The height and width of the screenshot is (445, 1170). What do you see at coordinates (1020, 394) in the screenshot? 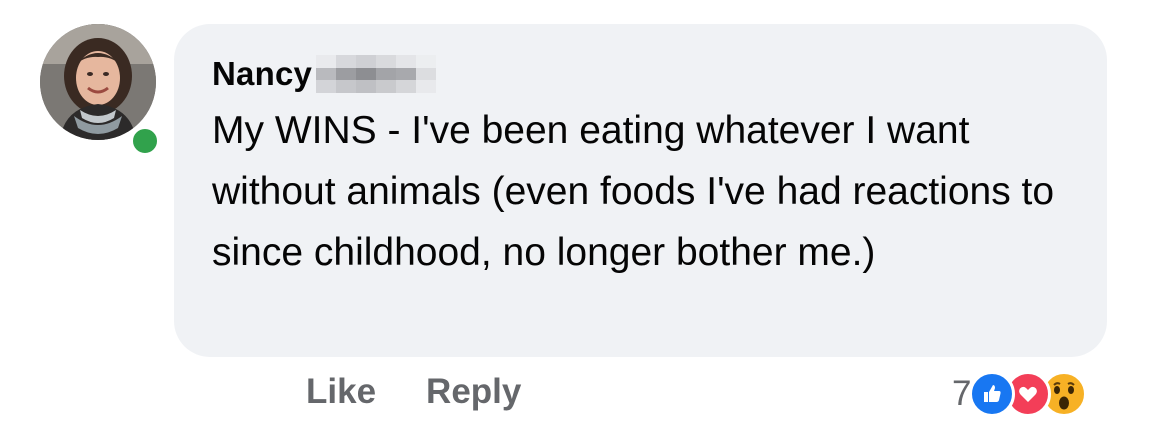
I see `reactions-summary: 7` at bounding box center [1020, 394].